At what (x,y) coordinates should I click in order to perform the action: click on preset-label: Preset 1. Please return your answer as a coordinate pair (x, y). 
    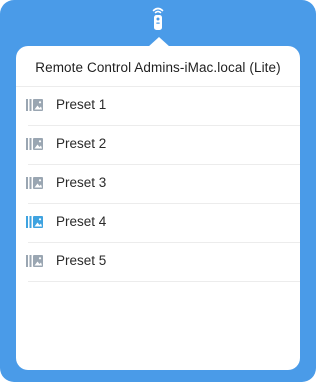
    Looking at the image, I should click on (81, 104).